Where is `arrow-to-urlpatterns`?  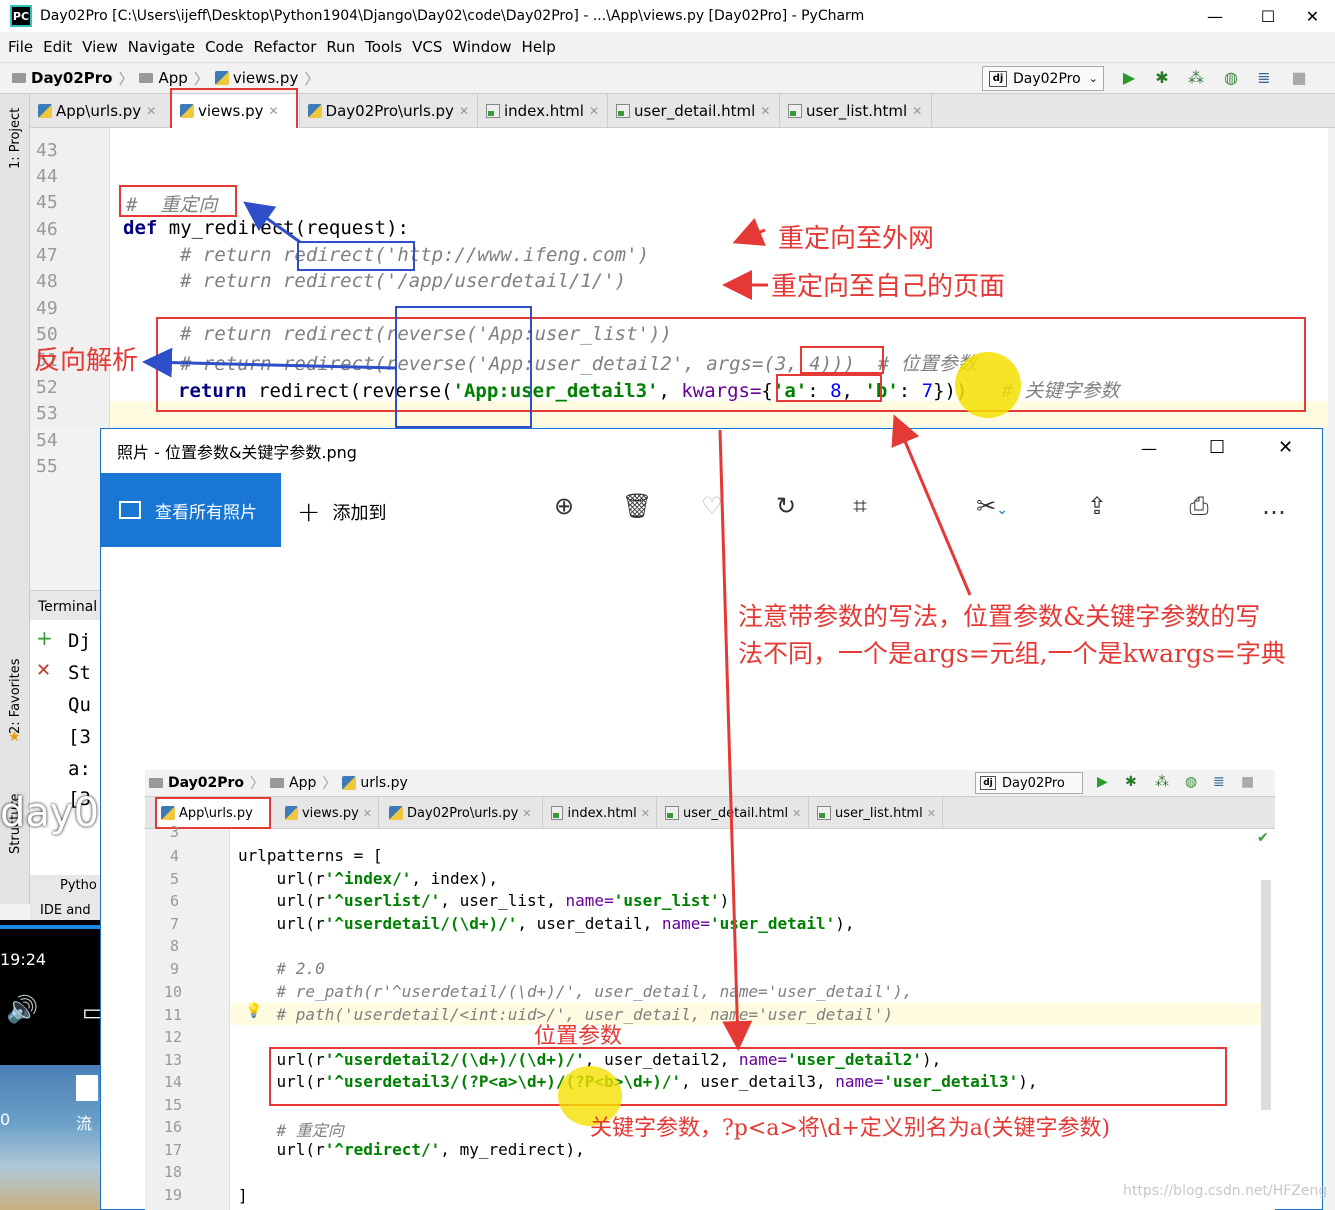 arrow-to-urlpatterns is located at coordinates (735, 740).